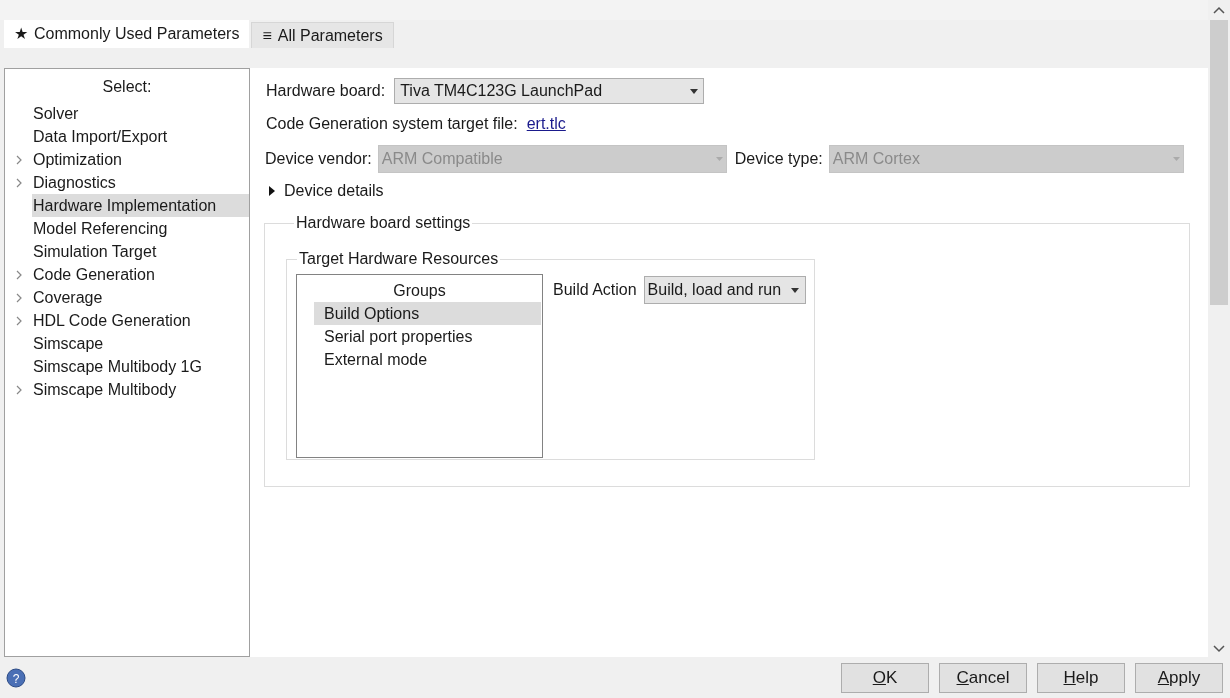 This screenshot has width=1230, height=698. Describe the element at coordinates (427, 359) in the screenshot. I see `list-item: External mode` at that location.